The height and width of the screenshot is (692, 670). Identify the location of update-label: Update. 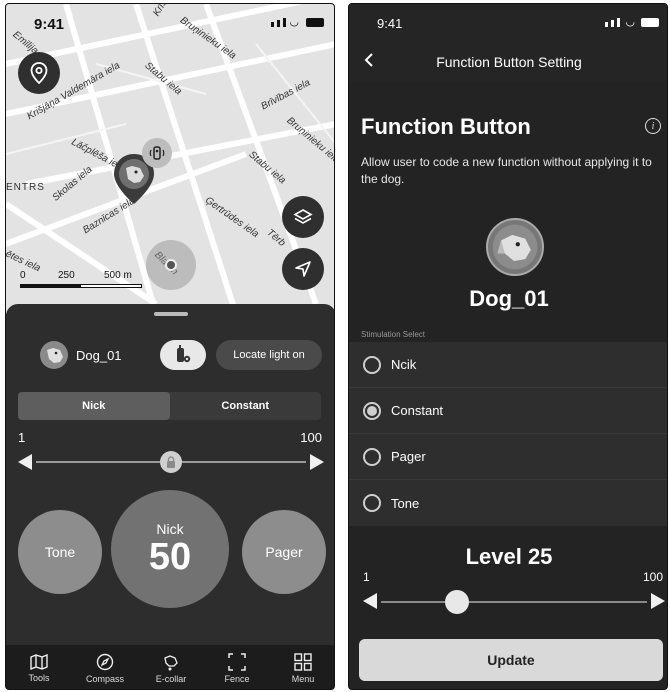
(511, 660).